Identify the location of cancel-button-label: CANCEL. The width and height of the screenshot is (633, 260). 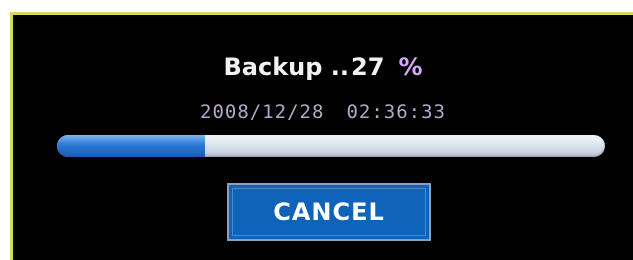
(329, 212).